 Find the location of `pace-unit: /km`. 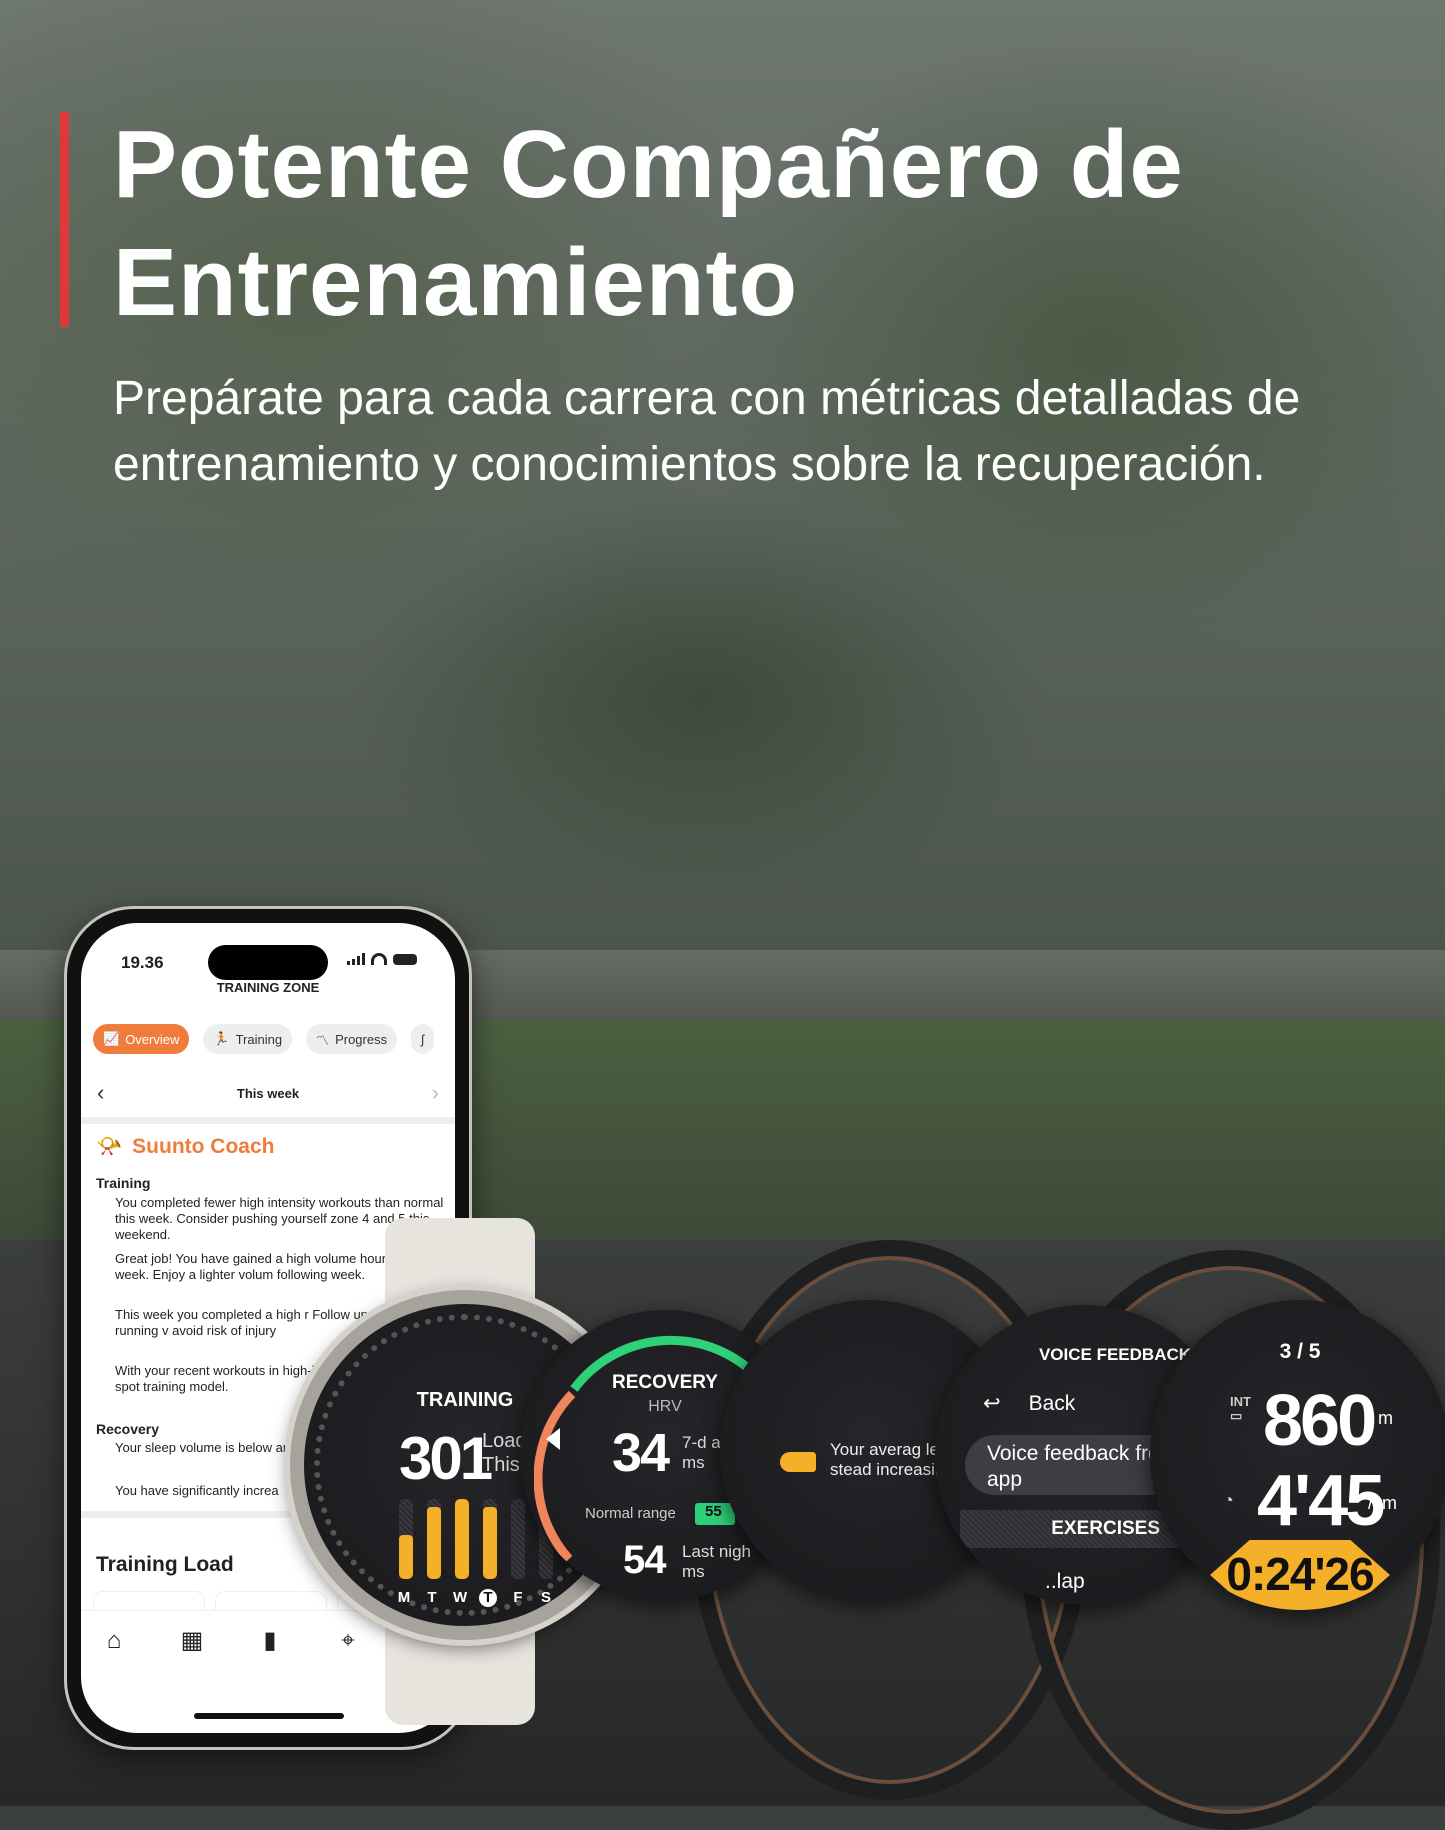

pace-unit: /km is located at coordinates (1382, 1503).